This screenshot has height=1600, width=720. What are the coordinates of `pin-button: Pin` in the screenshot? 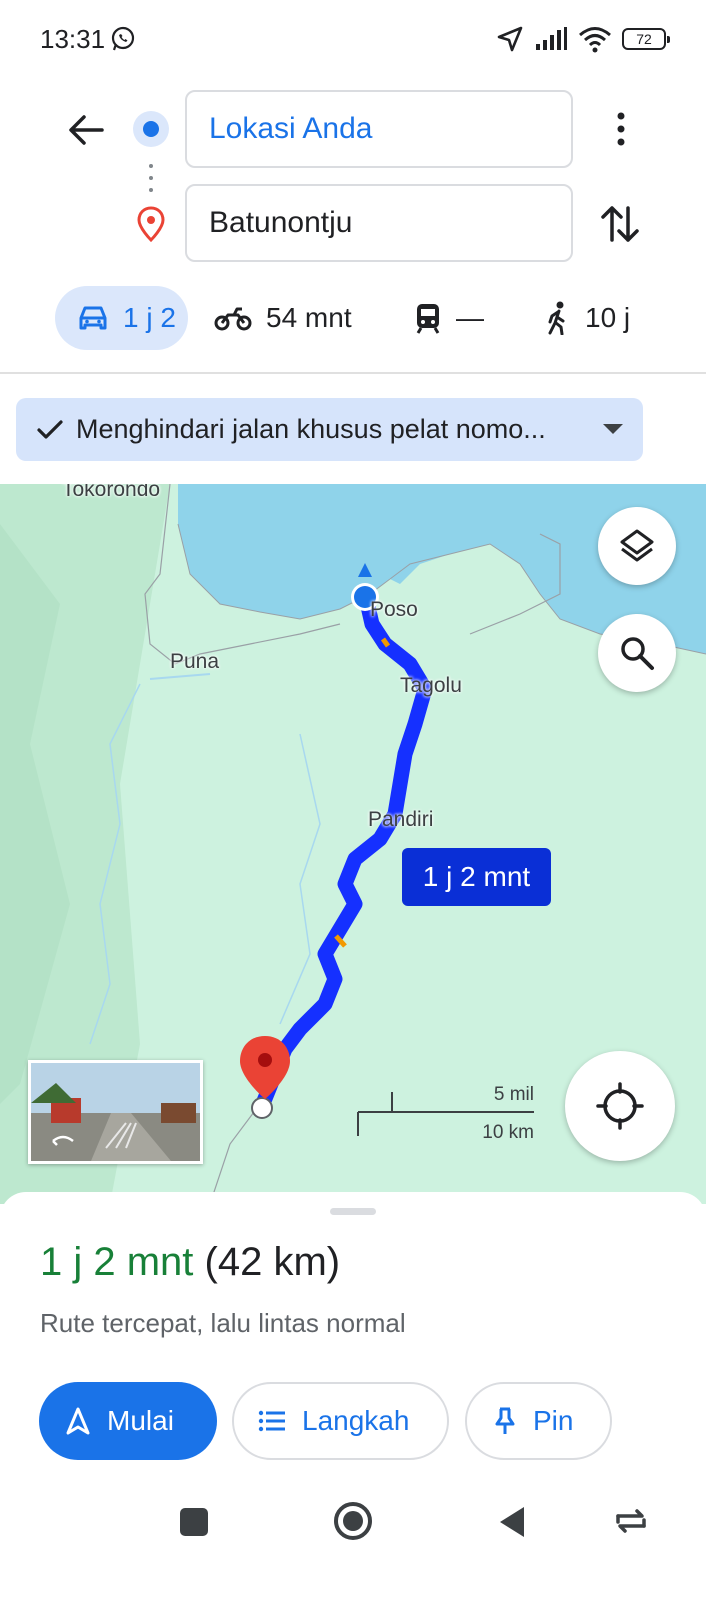 It's located at (538, 1421).